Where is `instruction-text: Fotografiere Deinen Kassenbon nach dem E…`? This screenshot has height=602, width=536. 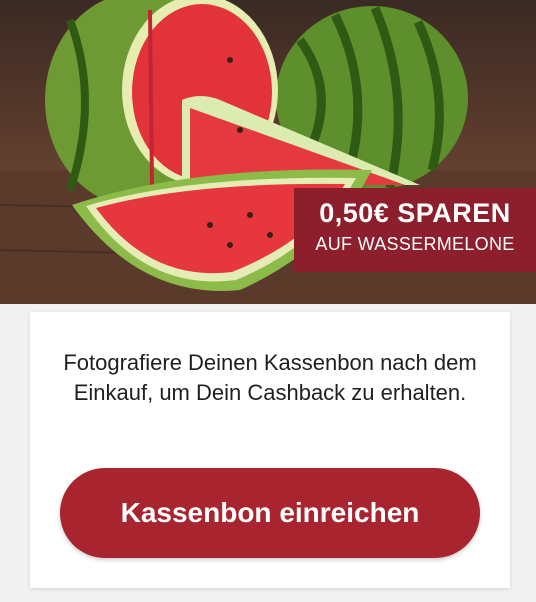
instruction-text: Fotografiere Deinen Kassenbon nach dem E… is located at coordinates (270, 377).